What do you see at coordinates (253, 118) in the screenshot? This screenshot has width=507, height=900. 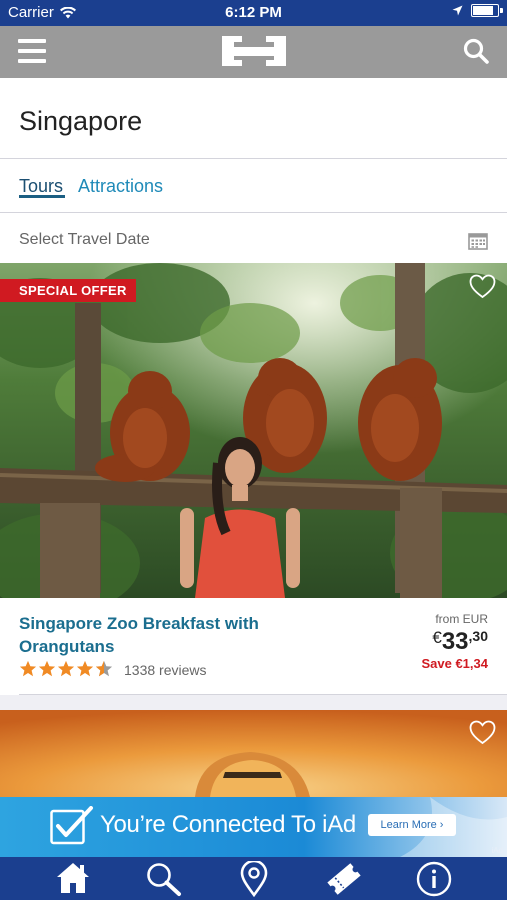 I see `city-header: Singapore` at bounding box center [253, 118].